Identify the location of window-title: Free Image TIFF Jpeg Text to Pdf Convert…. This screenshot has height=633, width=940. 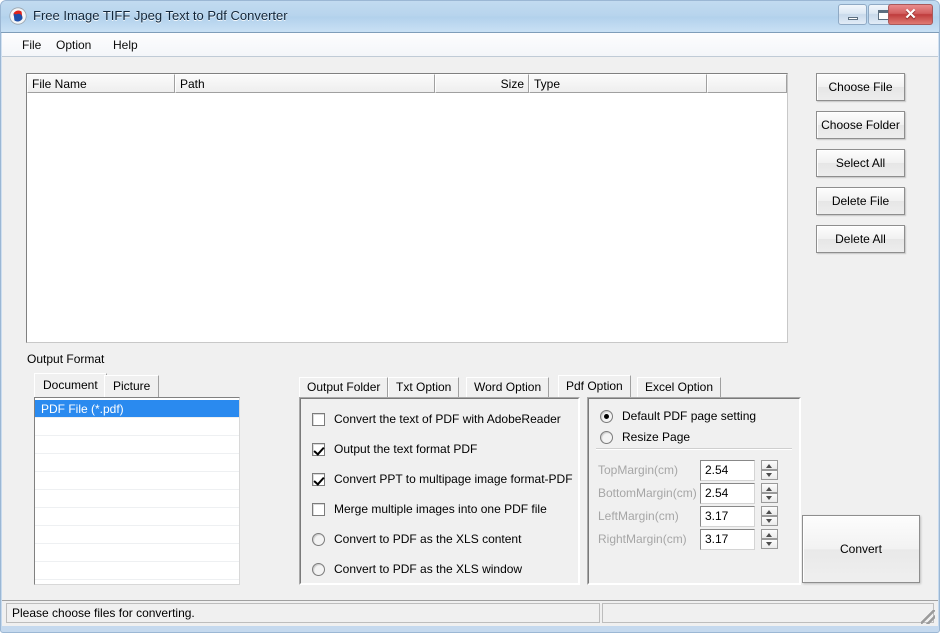
(160, 15).